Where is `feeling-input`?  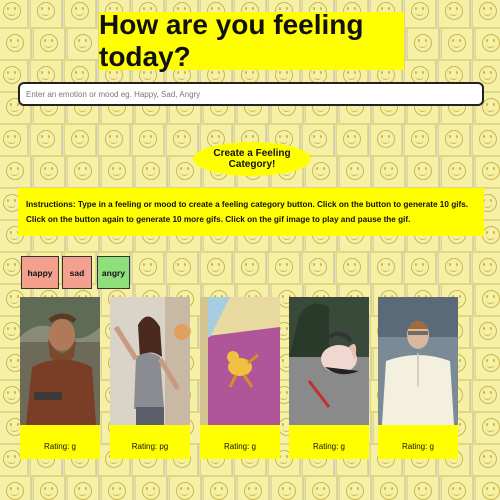
feeling-input is located at coordinates (251, 94).